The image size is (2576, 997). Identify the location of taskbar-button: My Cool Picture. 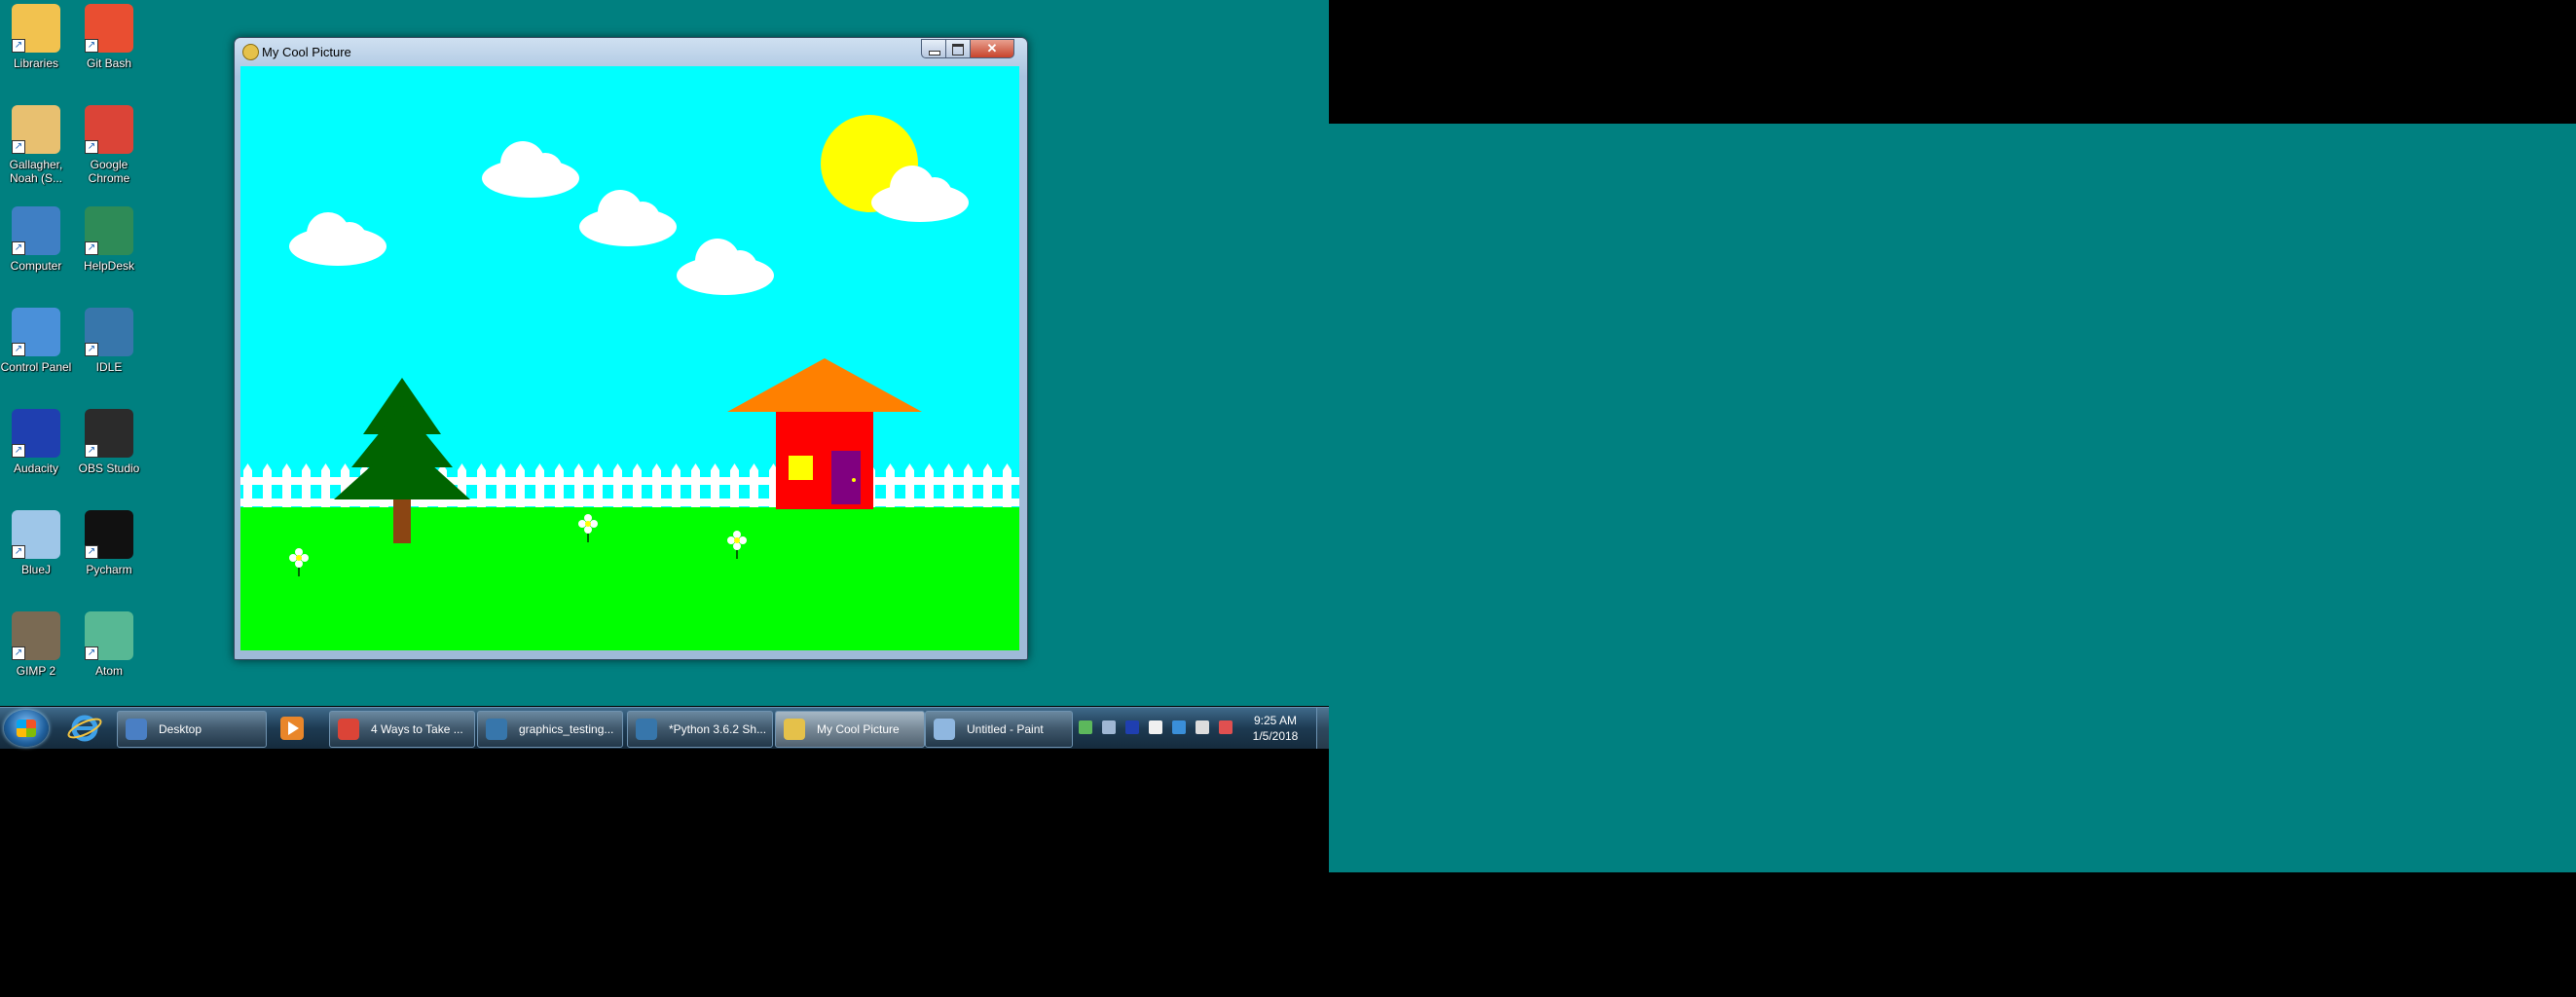
(850, 729).